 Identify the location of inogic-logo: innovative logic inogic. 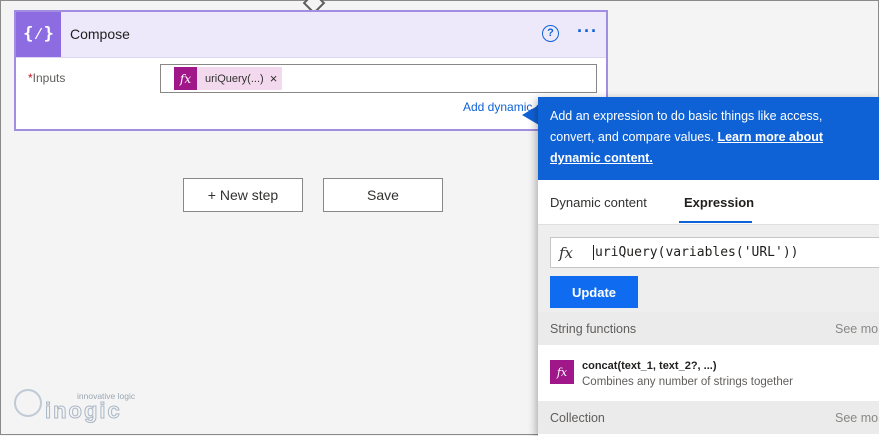
(78, 408).